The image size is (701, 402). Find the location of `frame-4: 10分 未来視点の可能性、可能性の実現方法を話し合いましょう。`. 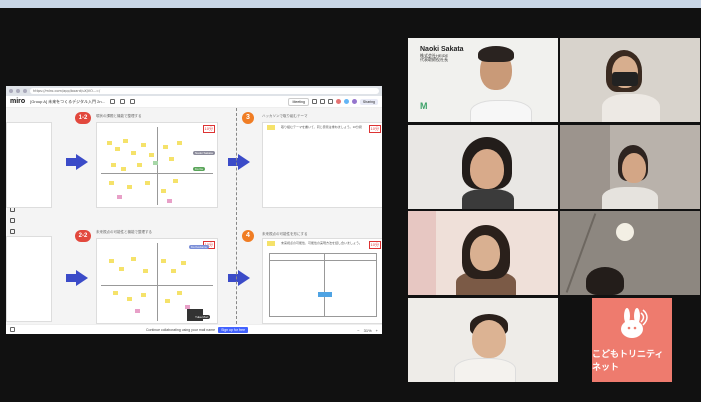

frame-4: 10分 未来視点の可能性、可能性の実現方法を話し合いましょう。 is located at coordinates (322, 281).